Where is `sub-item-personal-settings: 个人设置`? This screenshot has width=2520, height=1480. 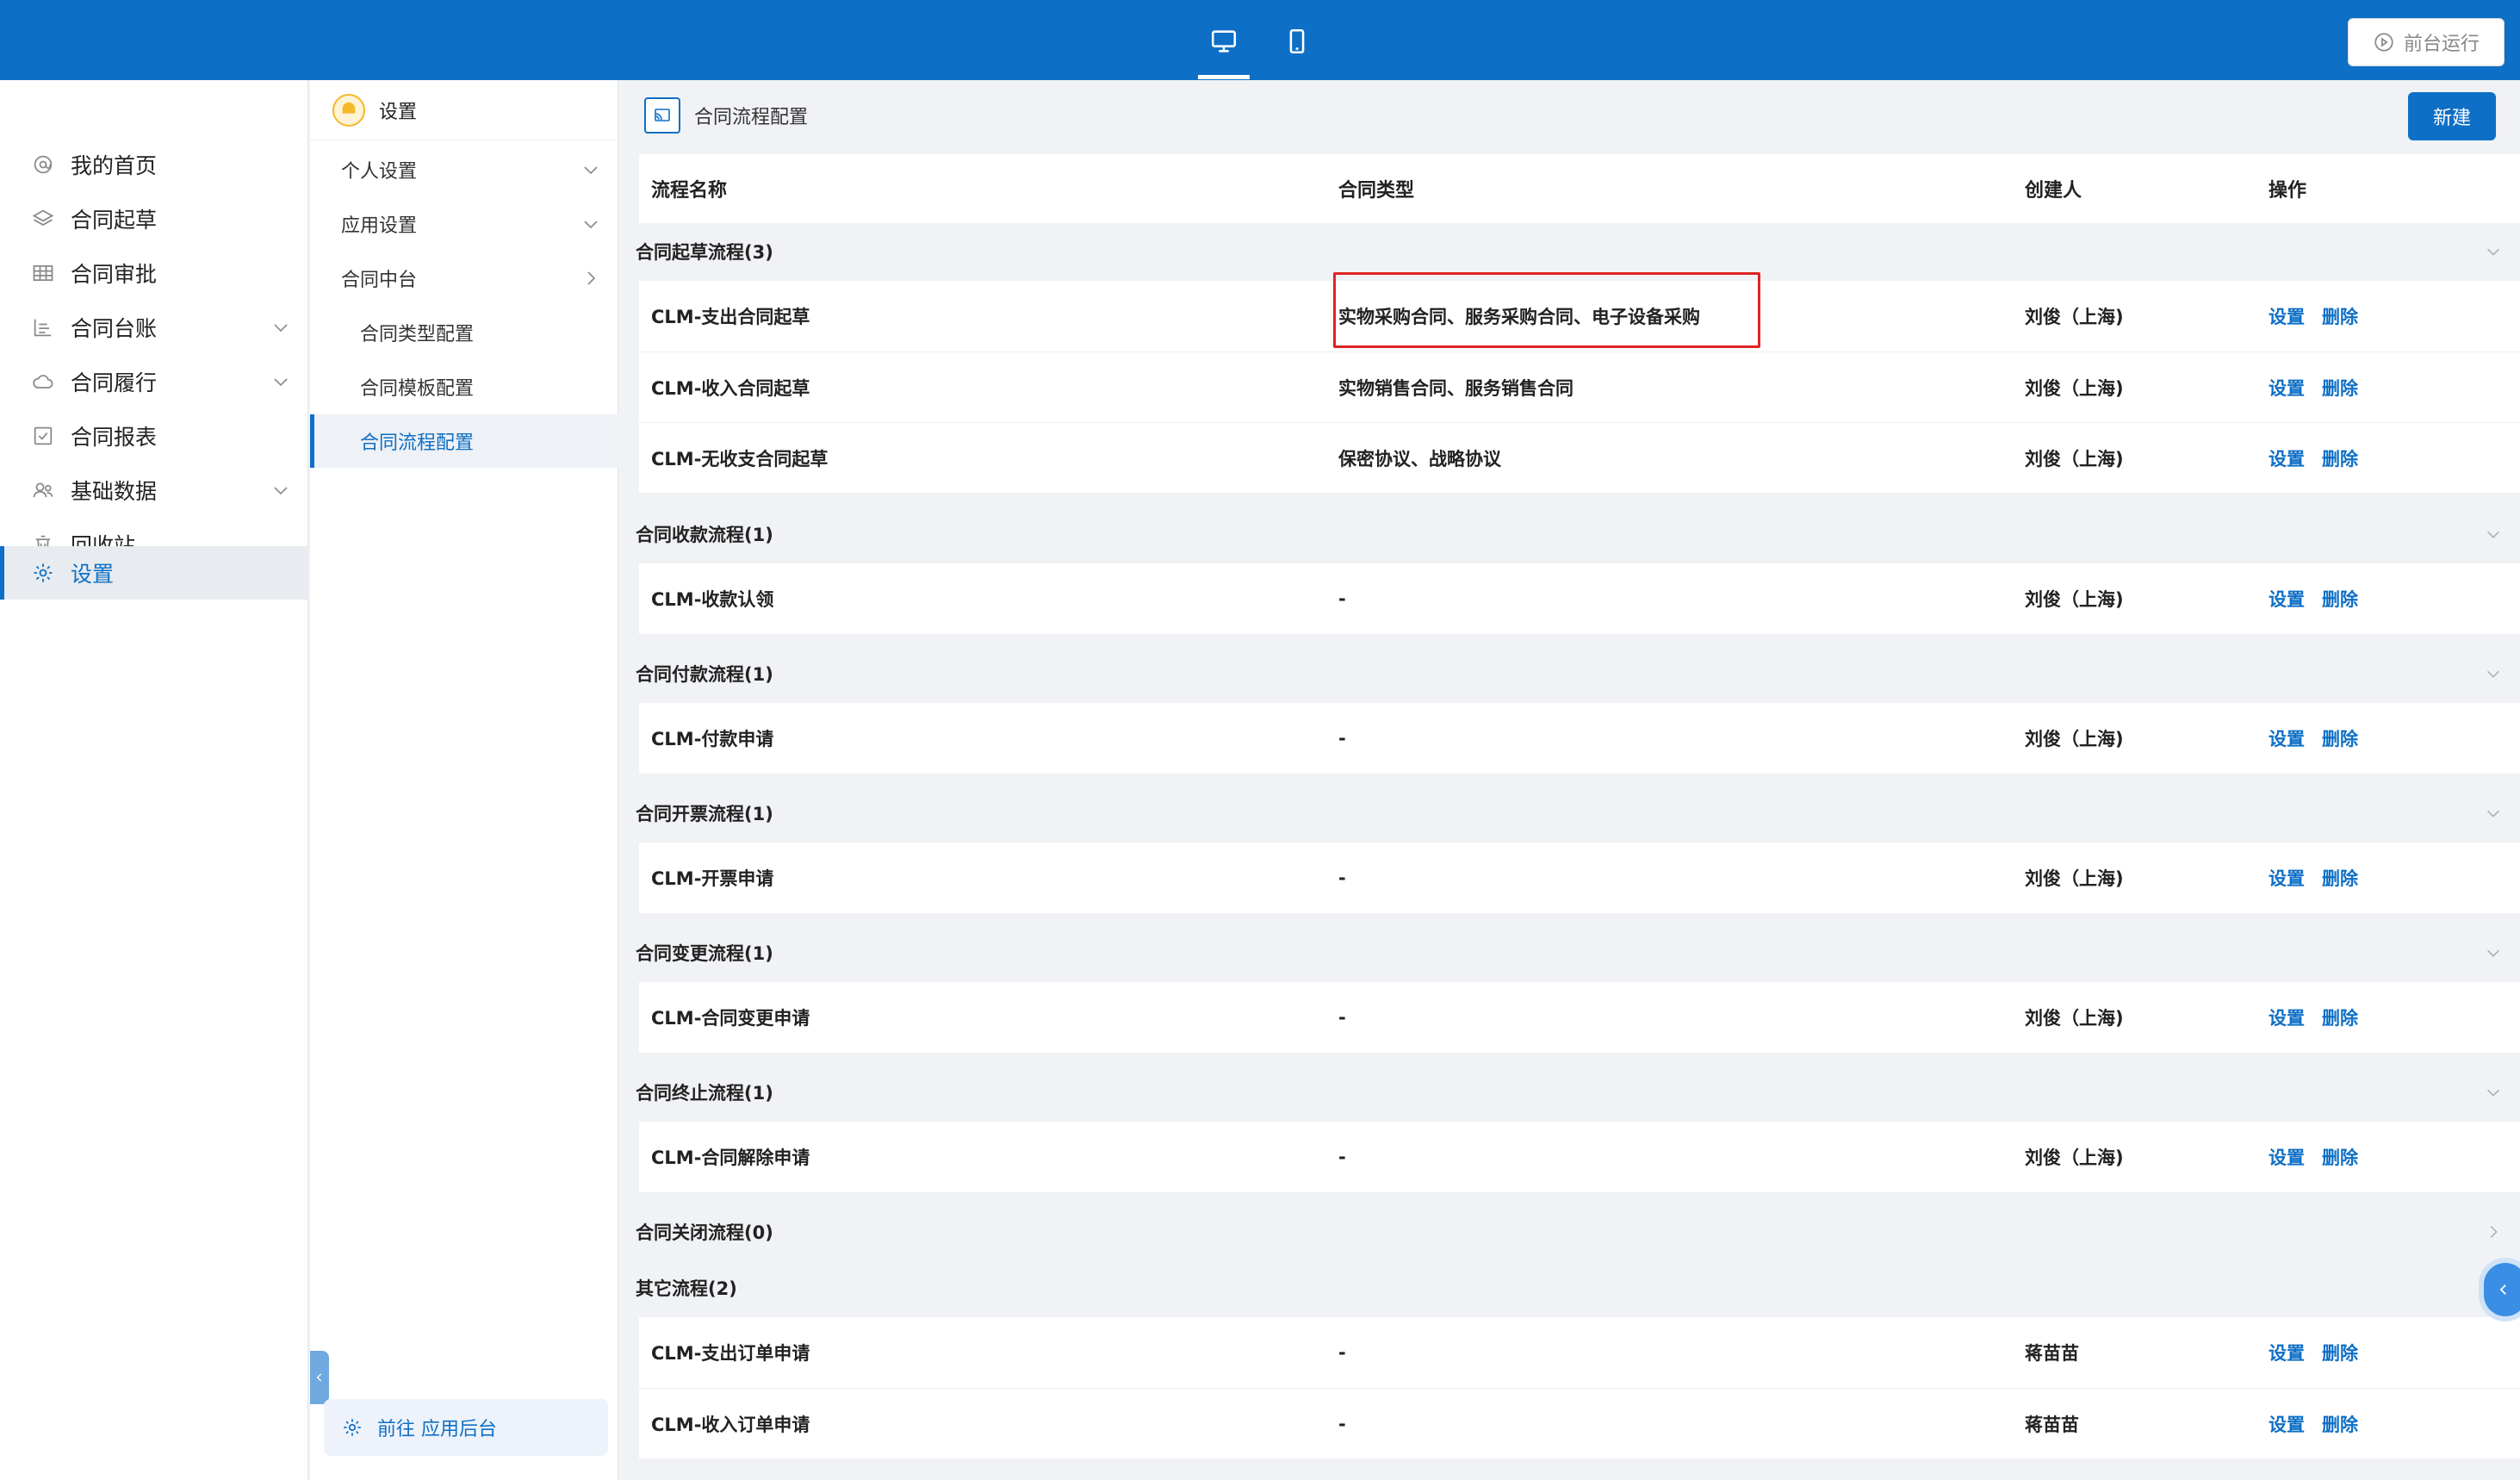
sub-item-personal-settings: 个人设置 is located at coordinates (464, 169).